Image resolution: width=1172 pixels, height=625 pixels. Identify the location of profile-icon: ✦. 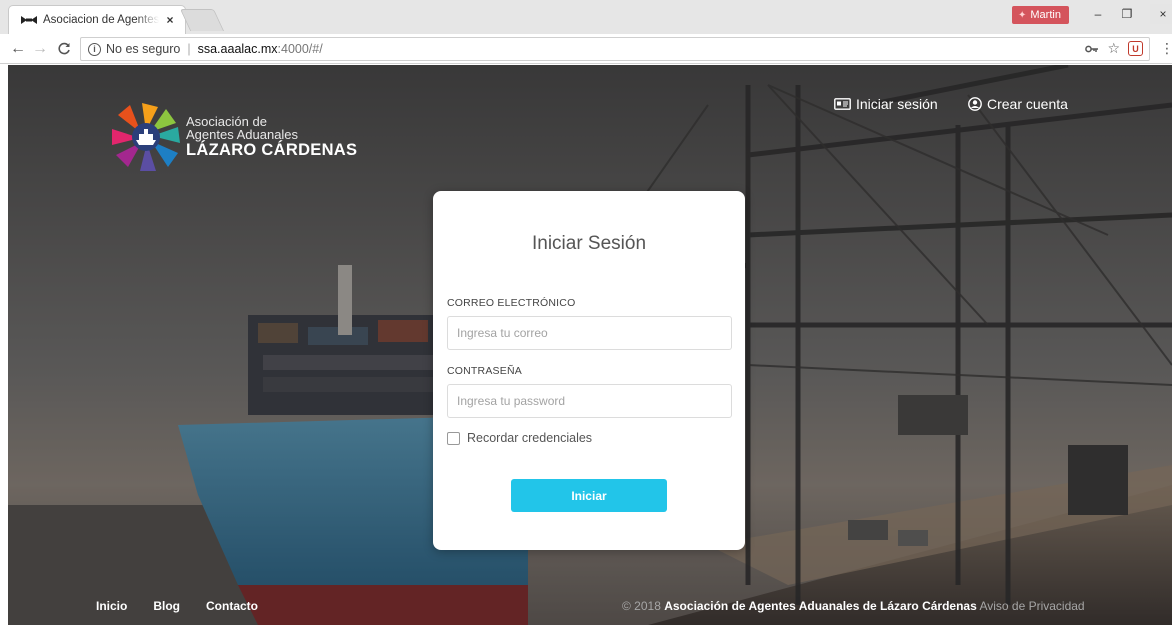
(1022, 15).